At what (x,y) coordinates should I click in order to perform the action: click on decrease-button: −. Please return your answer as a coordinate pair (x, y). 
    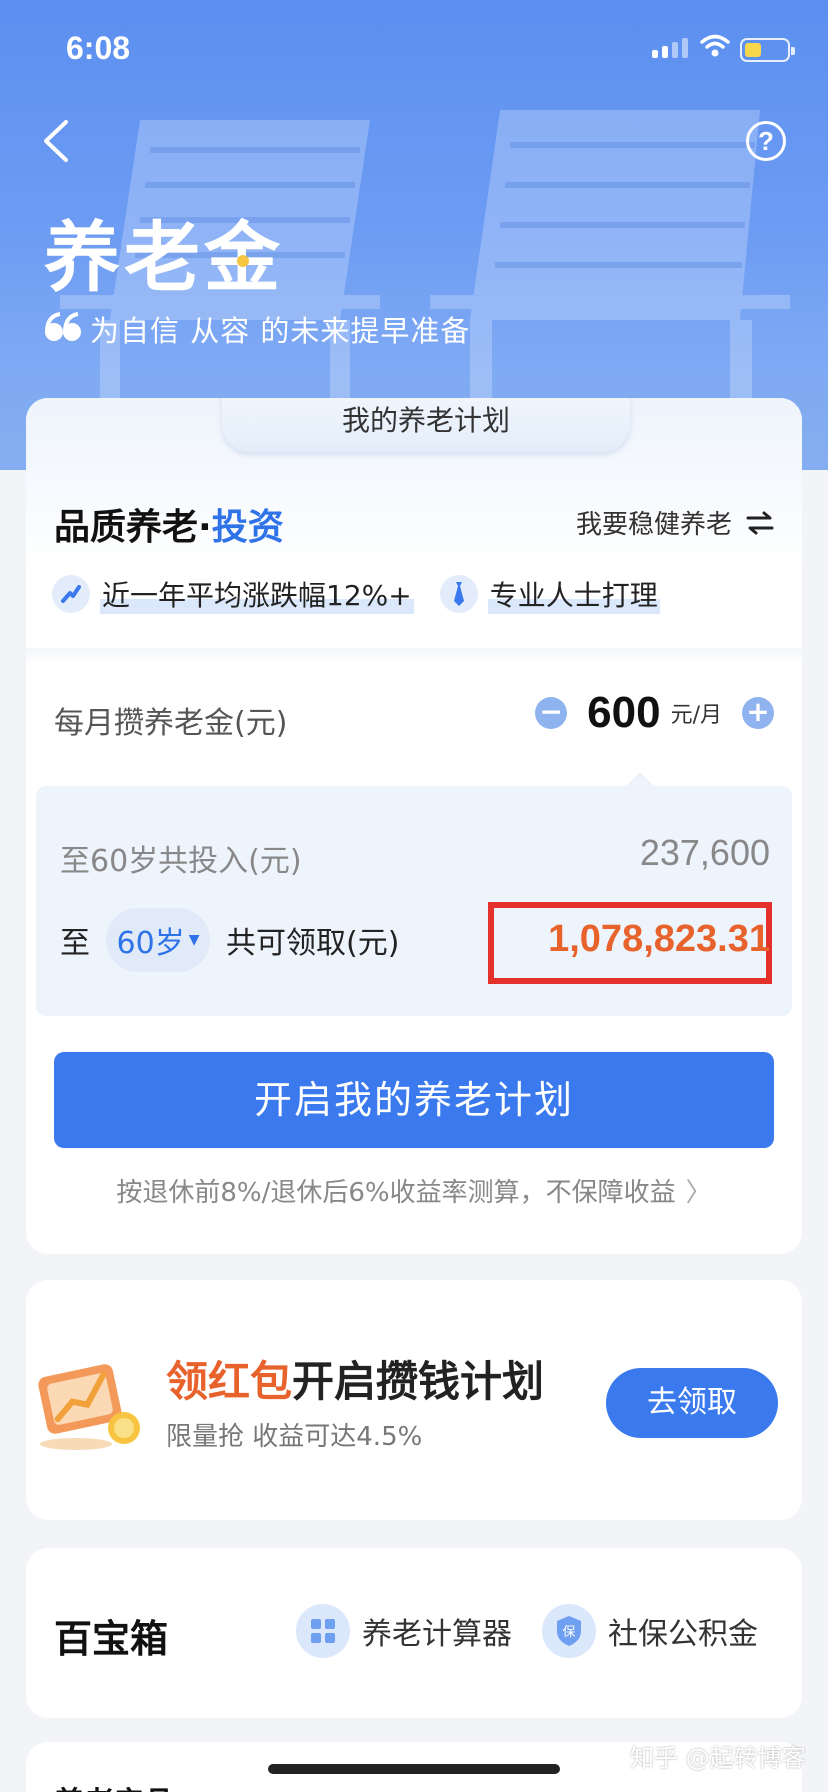
    Looking at the image, I should click on (551, 713).